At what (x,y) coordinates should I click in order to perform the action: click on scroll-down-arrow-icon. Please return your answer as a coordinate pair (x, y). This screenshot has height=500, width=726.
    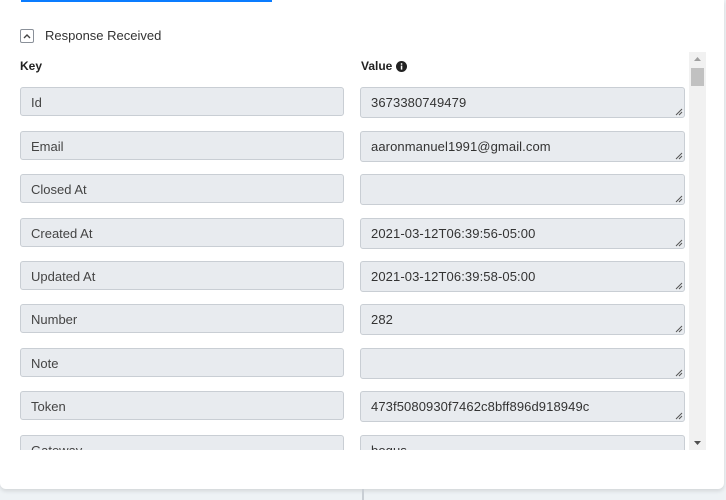
    Looking at the image, I should click on (697, 443).